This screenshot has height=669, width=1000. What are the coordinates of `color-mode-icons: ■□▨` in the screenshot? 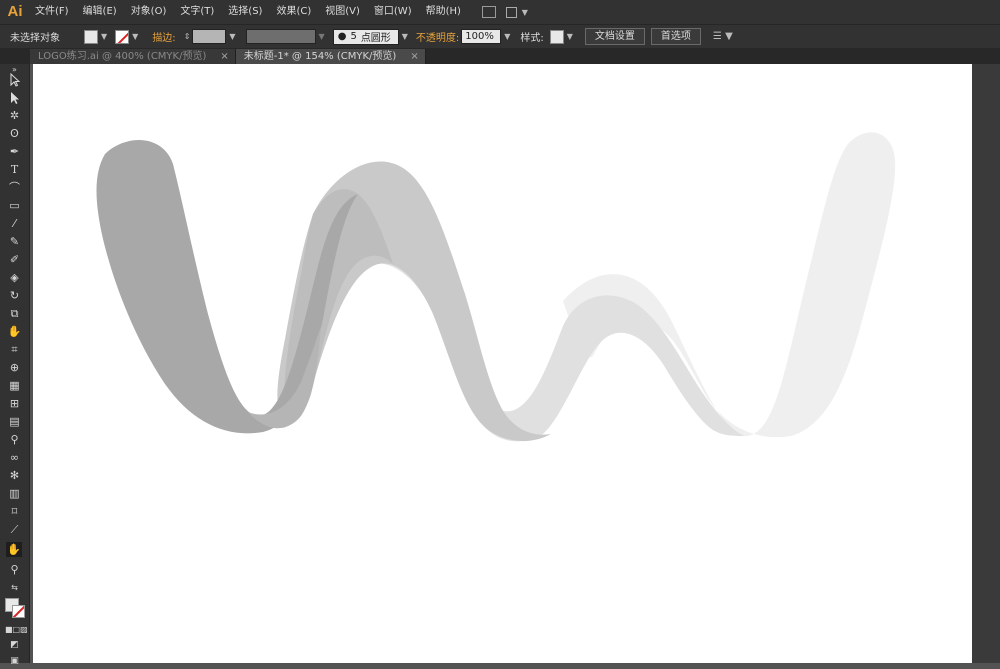 It's located at (16, 629).